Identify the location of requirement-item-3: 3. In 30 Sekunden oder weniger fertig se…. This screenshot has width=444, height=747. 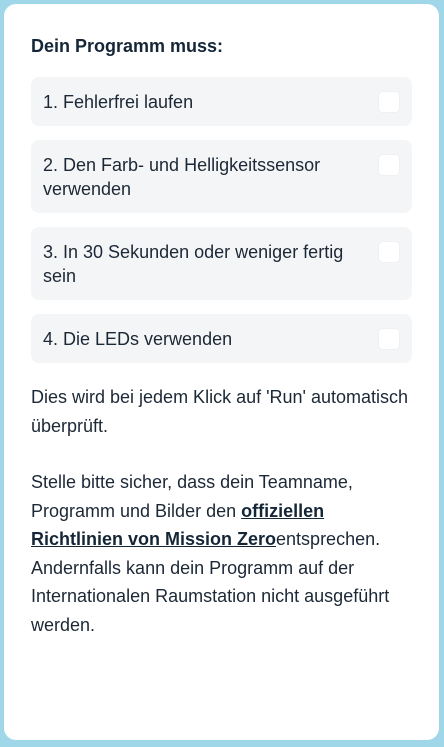
(221, 263).